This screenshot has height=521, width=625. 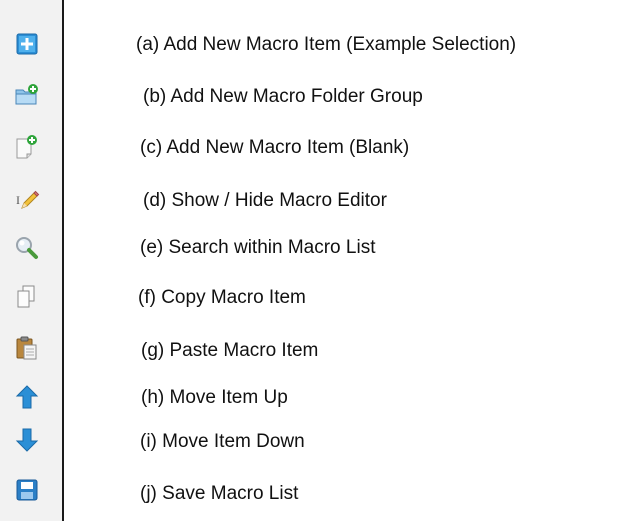 I want to click on svg-text: I, so click(x=18, y=200).